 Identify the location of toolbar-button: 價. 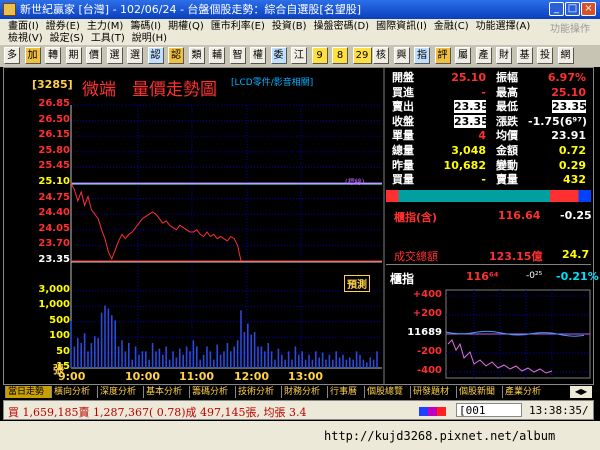
(94, 55).